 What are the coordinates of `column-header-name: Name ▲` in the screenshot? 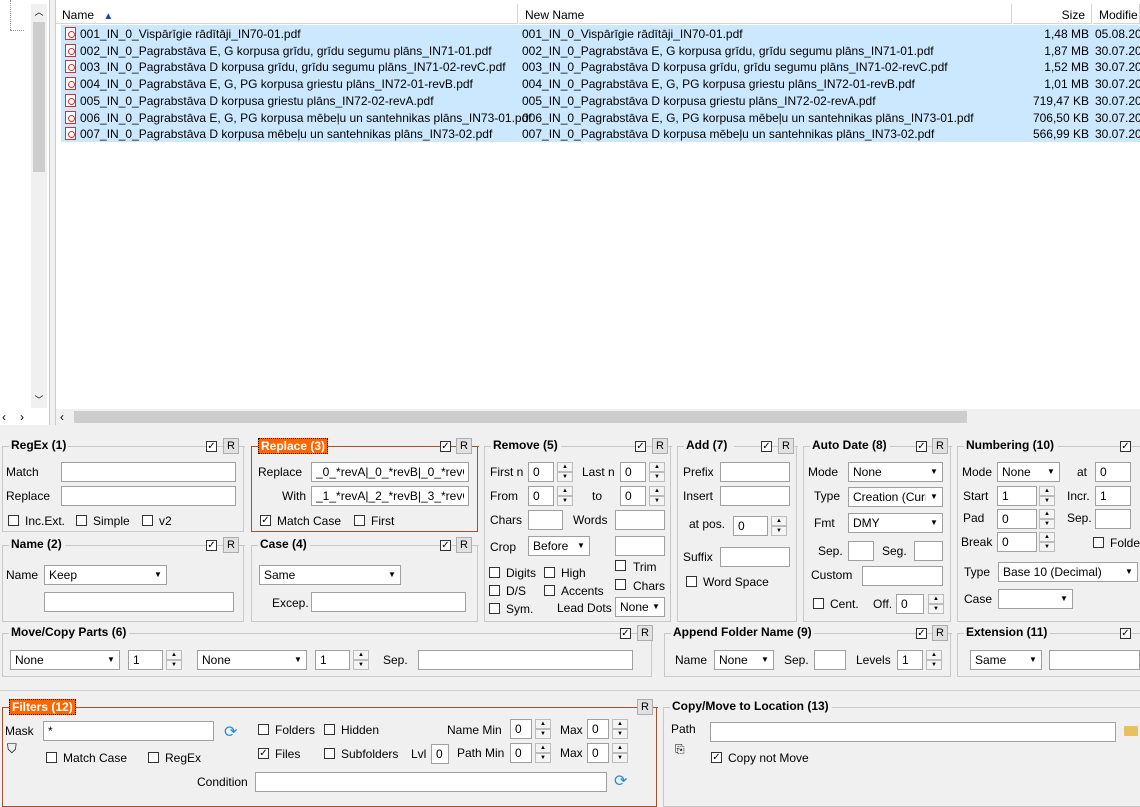 It's located at (287, 14).